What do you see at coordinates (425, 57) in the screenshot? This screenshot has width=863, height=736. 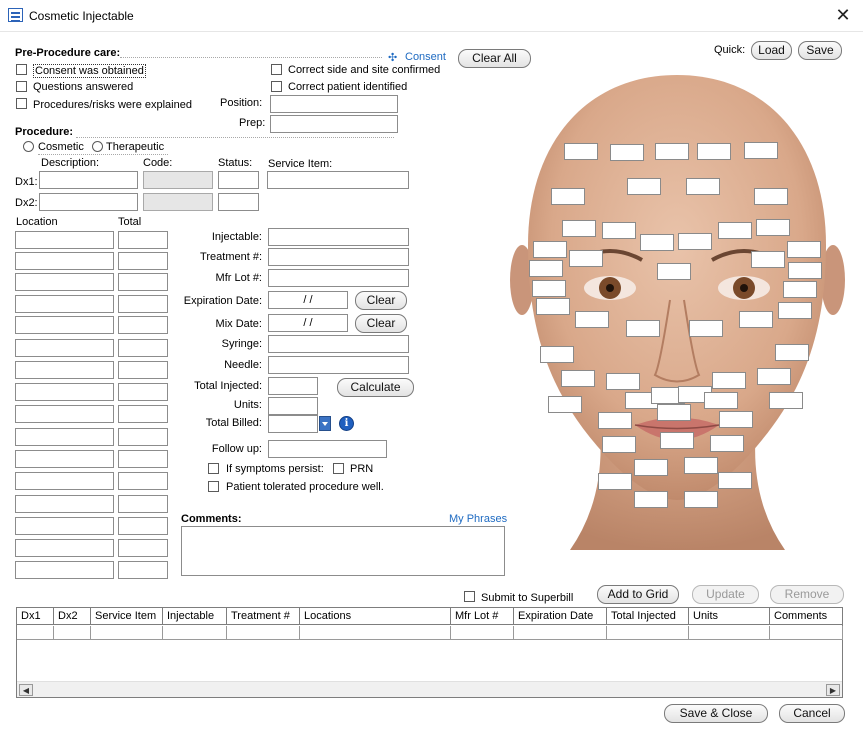 I see `consent-link: Consent` at bounding box center [425, 57].